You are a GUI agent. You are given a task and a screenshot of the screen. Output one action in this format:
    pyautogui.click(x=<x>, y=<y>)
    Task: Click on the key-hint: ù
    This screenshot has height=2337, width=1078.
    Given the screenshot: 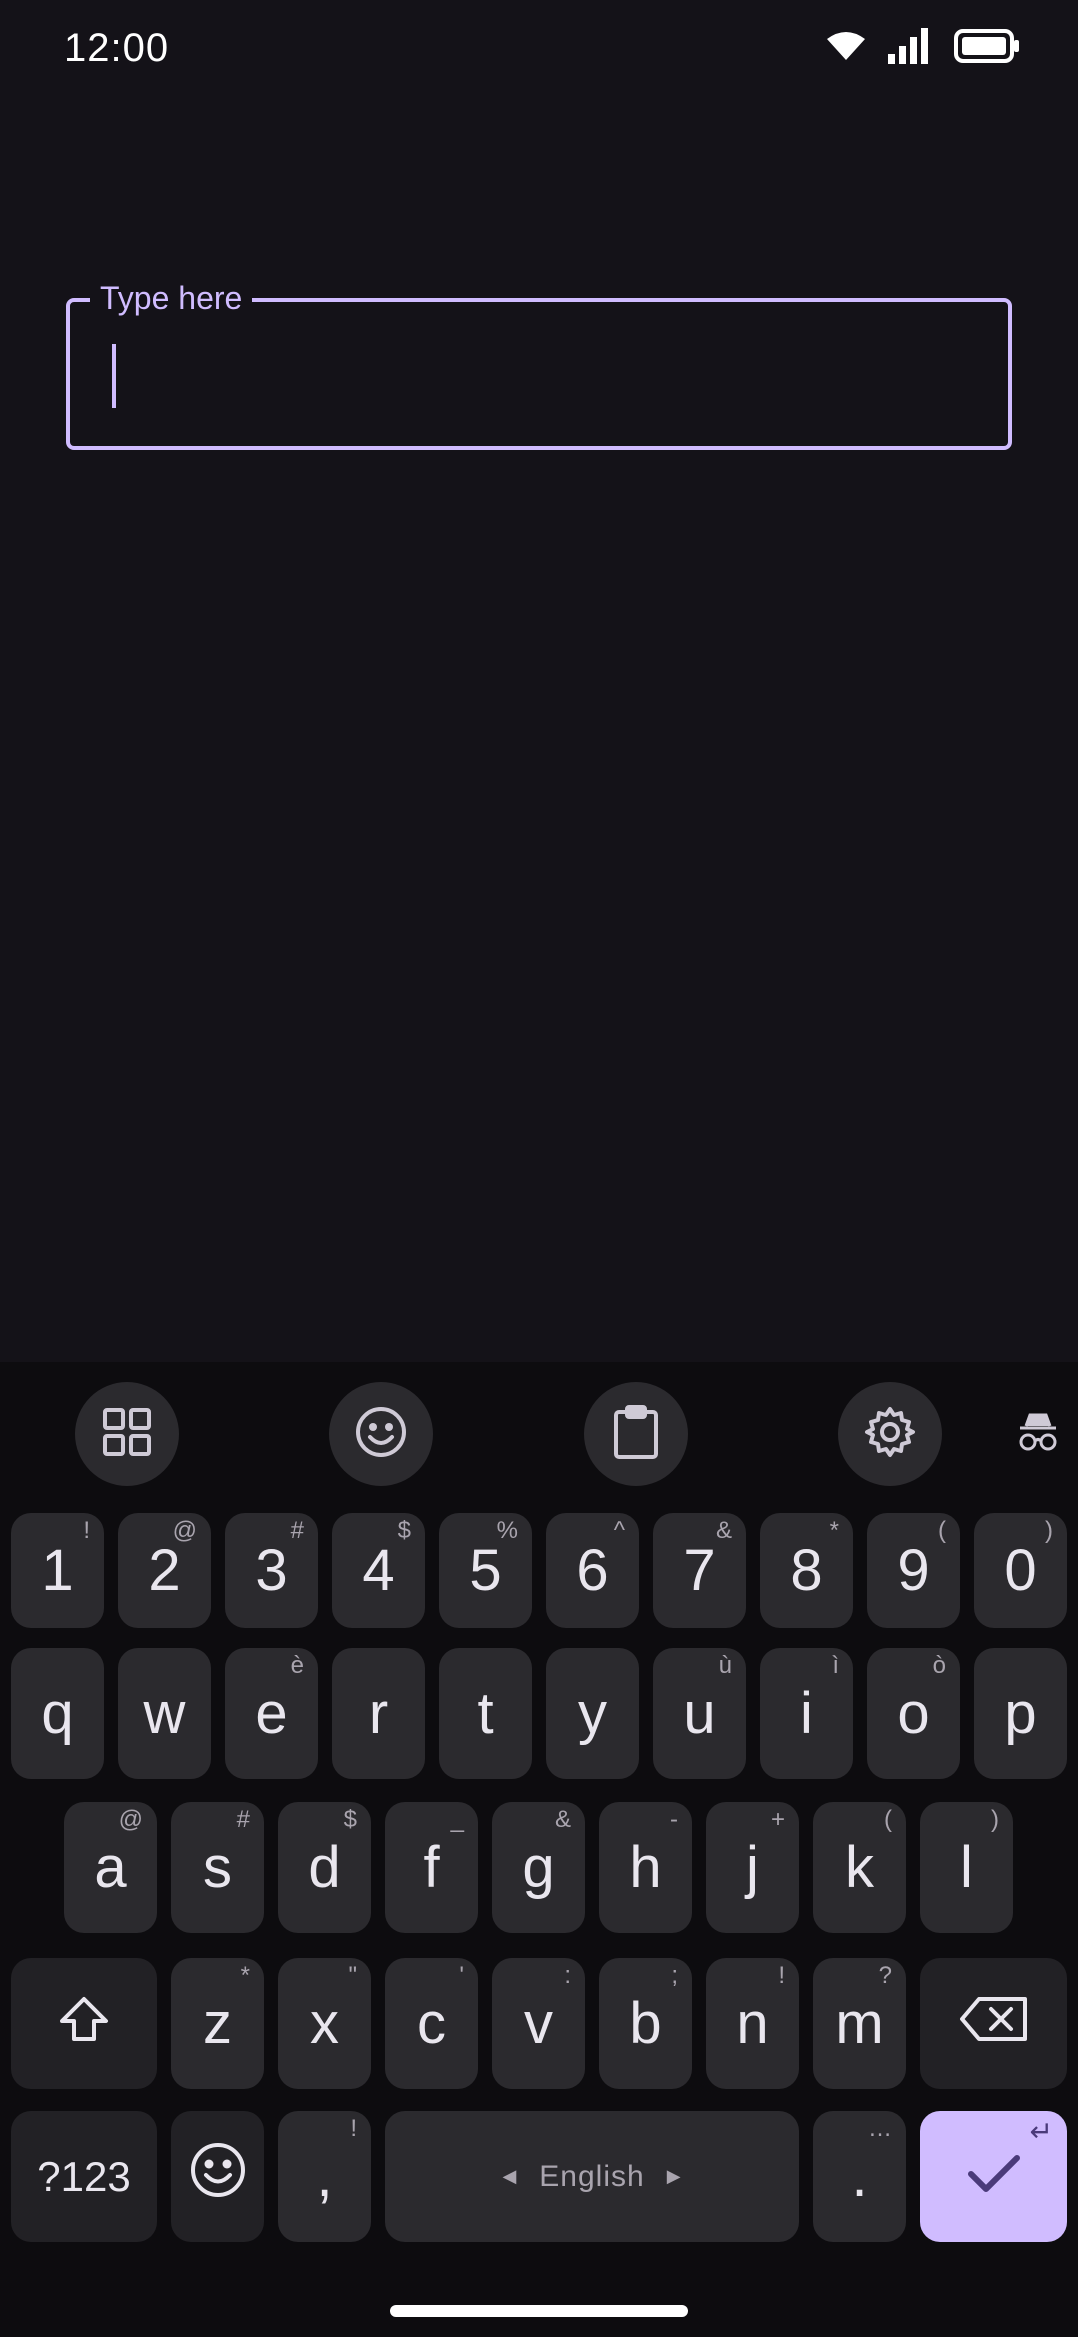 What is the action you would take?
    pyautogui.click(x=725, y=1665)
    